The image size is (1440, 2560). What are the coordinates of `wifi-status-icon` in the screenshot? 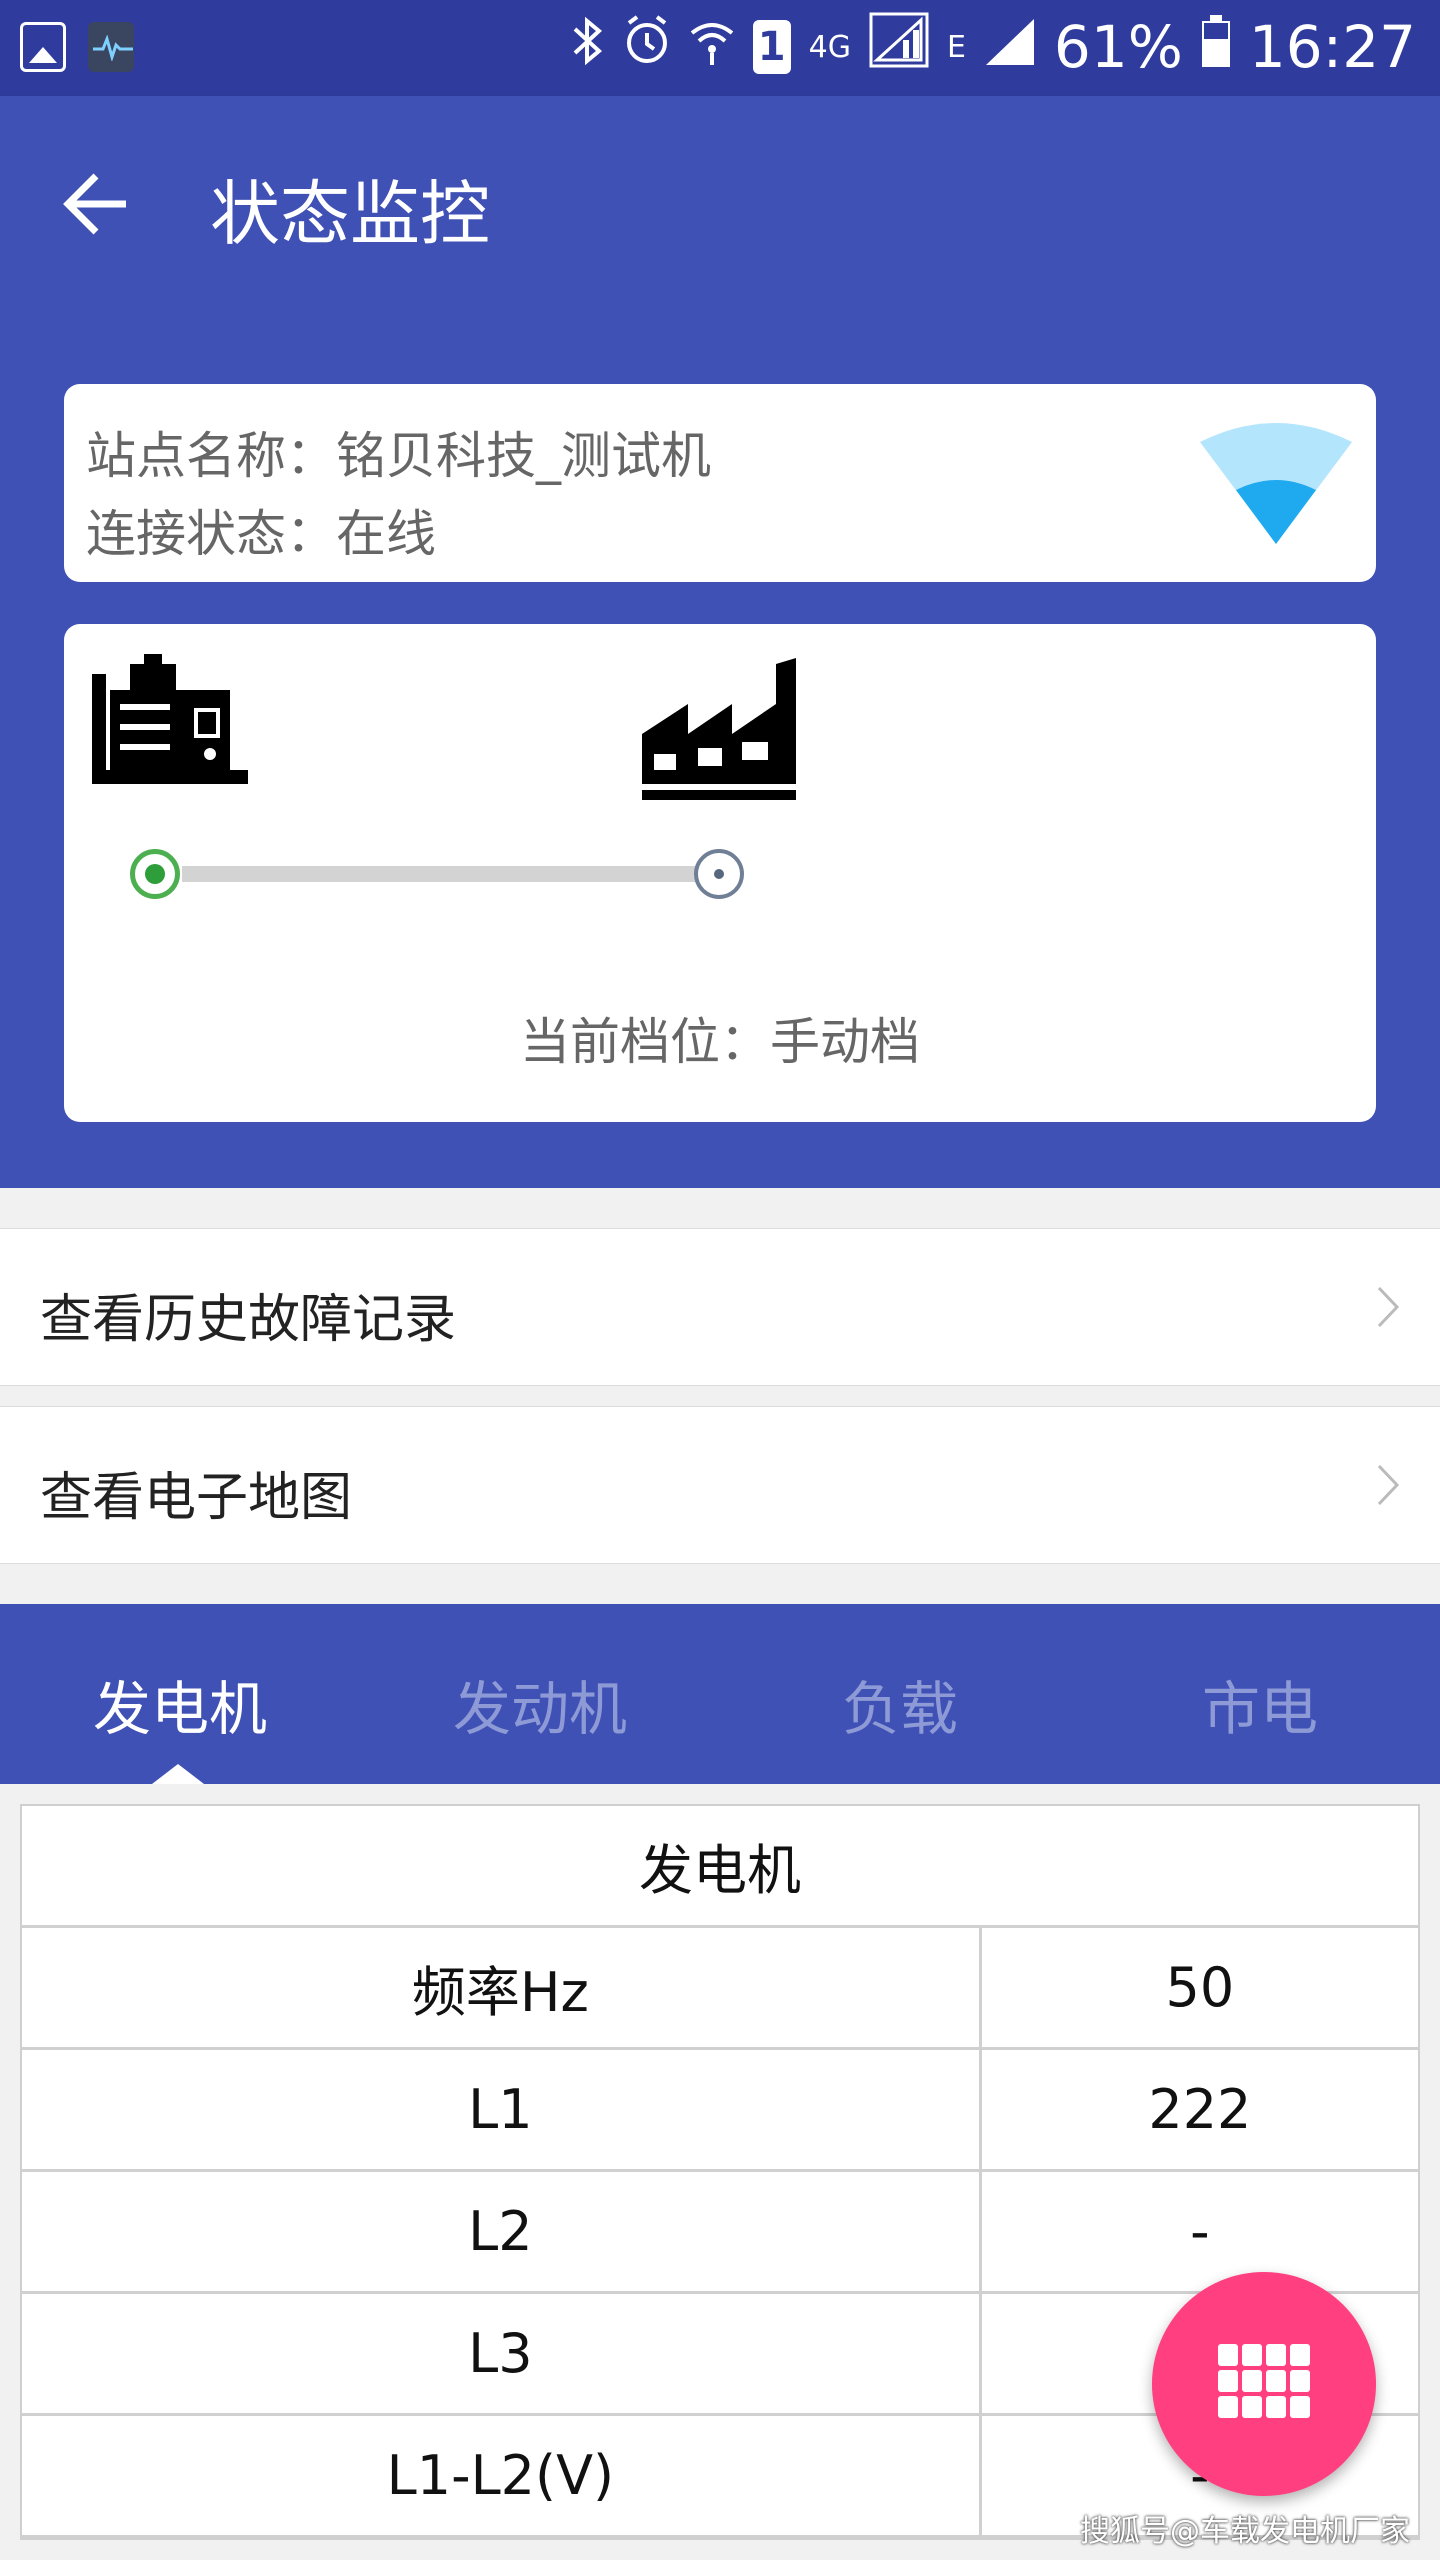 It's located at (712, 47).